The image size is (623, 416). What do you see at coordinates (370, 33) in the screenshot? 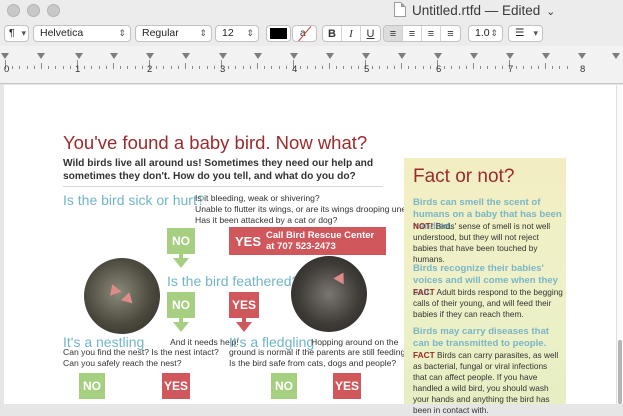
I see `underline-button: U` at bounding box center [370, 33].